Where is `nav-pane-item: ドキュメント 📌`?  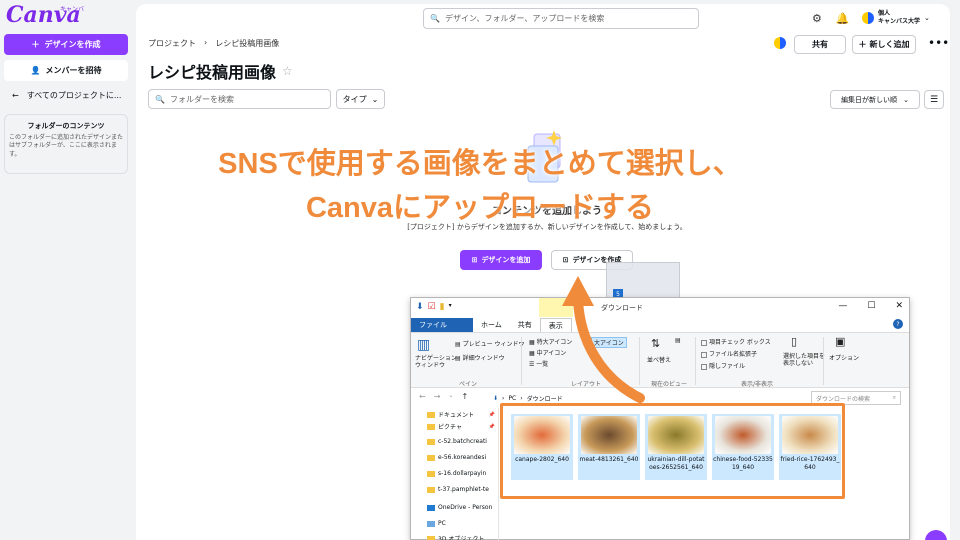
nav-pane-item: ドキュメント 📌 is located at coordinates (461, 414).